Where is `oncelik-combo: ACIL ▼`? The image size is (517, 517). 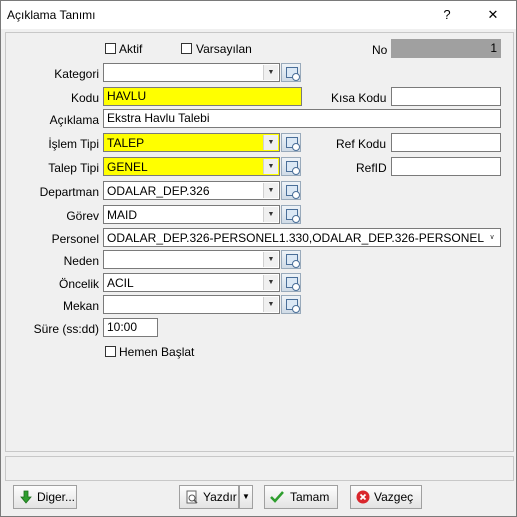 oncelik-combo: ACIL ▼ is located at coordinates (191, 282).